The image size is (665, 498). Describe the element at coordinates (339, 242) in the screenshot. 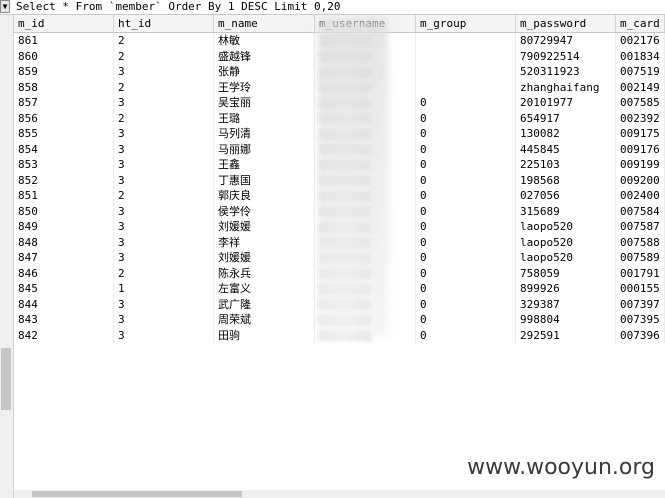

I see `table-row: 848 3 李祥 0 laopo520 007588` at that location.